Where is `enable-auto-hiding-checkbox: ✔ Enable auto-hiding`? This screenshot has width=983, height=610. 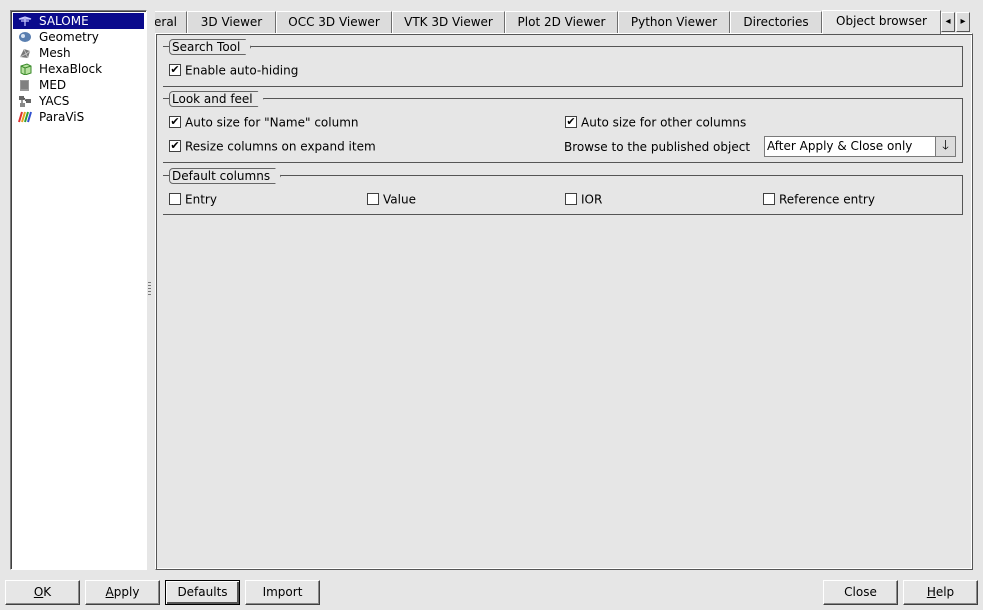 enable-auto-hiding-checkbox: ✔ Enable auto-hiding is located at coordinates (233, 70).